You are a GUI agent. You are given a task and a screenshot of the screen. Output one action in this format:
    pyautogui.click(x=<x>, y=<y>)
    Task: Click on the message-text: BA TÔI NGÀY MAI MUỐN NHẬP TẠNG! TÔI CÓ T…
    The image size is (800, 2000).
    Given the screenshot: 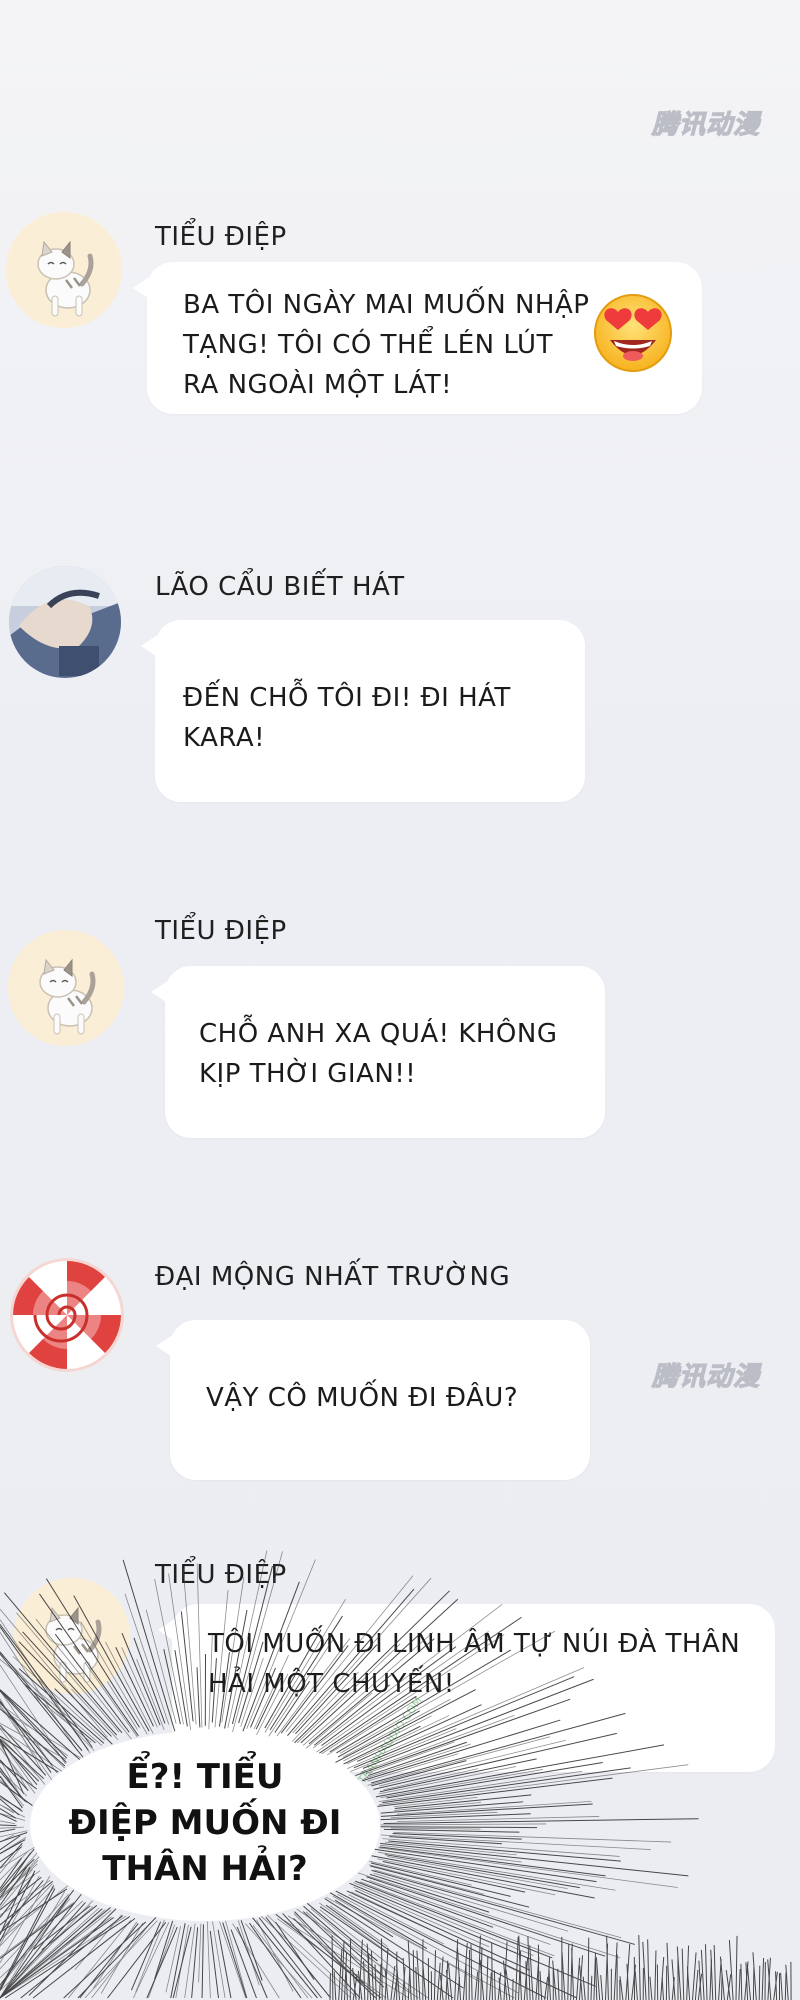 What is the action you would take?
    pyautogui.click(x=386, y=345)
    